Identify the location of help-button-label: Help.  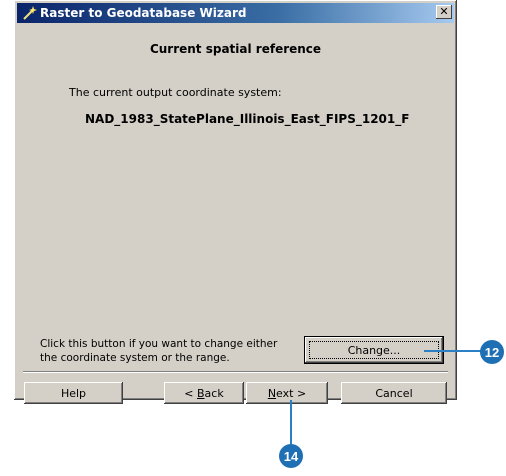
(73, 393).